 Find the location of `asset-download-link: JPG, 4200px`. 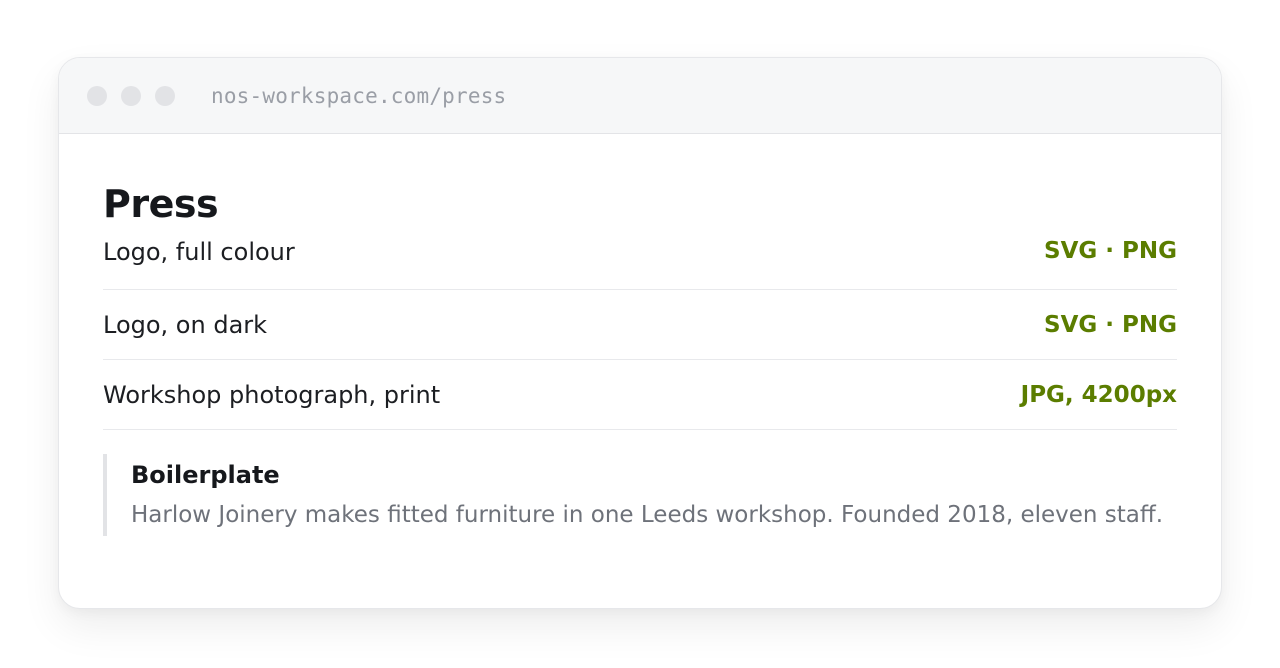

asset-download-link: JPG, 4200px is located at coordinates (1099, 395).